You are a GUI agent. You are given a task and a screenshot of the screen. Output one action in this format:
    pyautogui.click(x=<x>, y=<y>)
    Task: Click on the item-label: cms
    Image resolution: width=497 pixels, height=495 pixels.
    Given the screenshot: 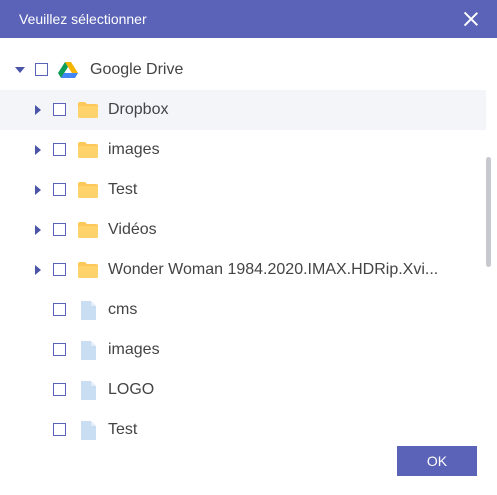 What is the action you would take?
    pyautogui.click(x=123, y=309)
    